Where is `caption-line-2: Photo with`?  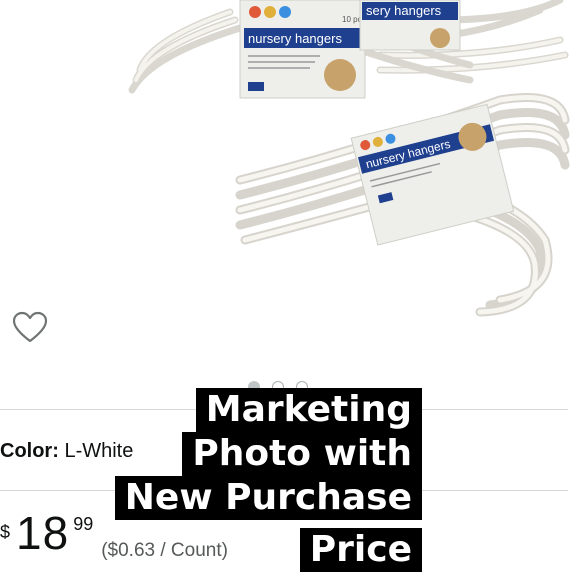
caption-line-2: Photo with is located at coordinates (302, 454).